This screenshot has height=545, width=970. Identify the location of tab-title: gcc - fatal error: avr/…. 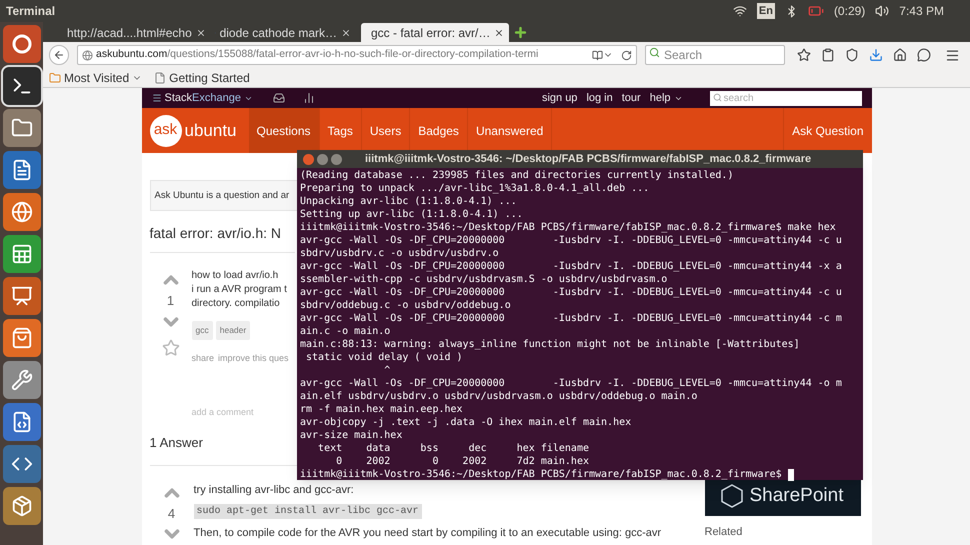
(430, 33).